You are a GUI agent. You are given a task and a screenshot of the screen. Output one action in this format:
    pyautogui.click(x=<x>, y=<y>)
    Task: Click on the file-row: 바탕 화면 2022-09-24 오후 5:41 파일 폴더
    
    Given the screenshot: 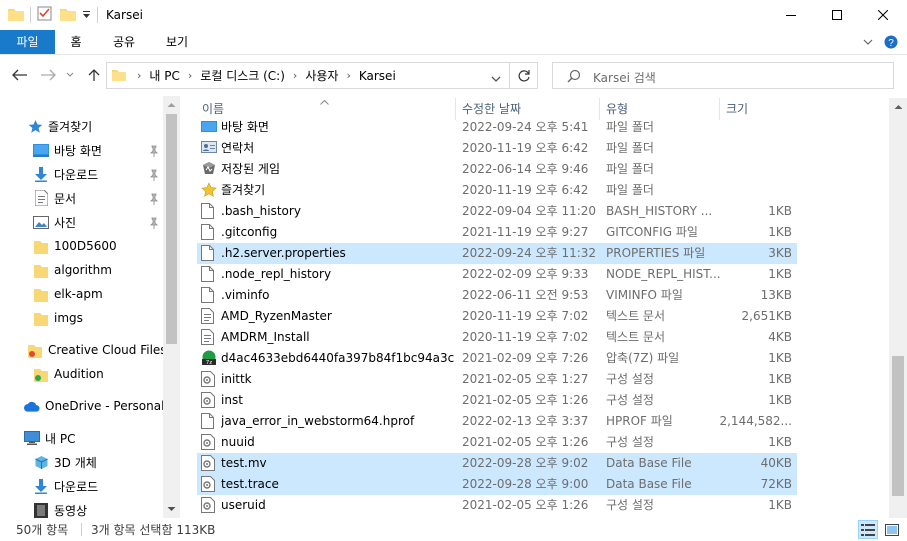 What is the action you would take?
    pyautogui.click(x=497, y=128)
    